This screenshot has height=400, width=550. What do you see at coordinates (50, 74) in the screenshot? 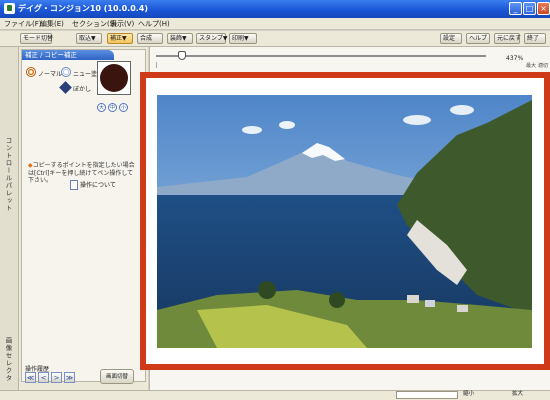
I see `normal-mode-label: ノーマル` at bounding box center [50, 74].